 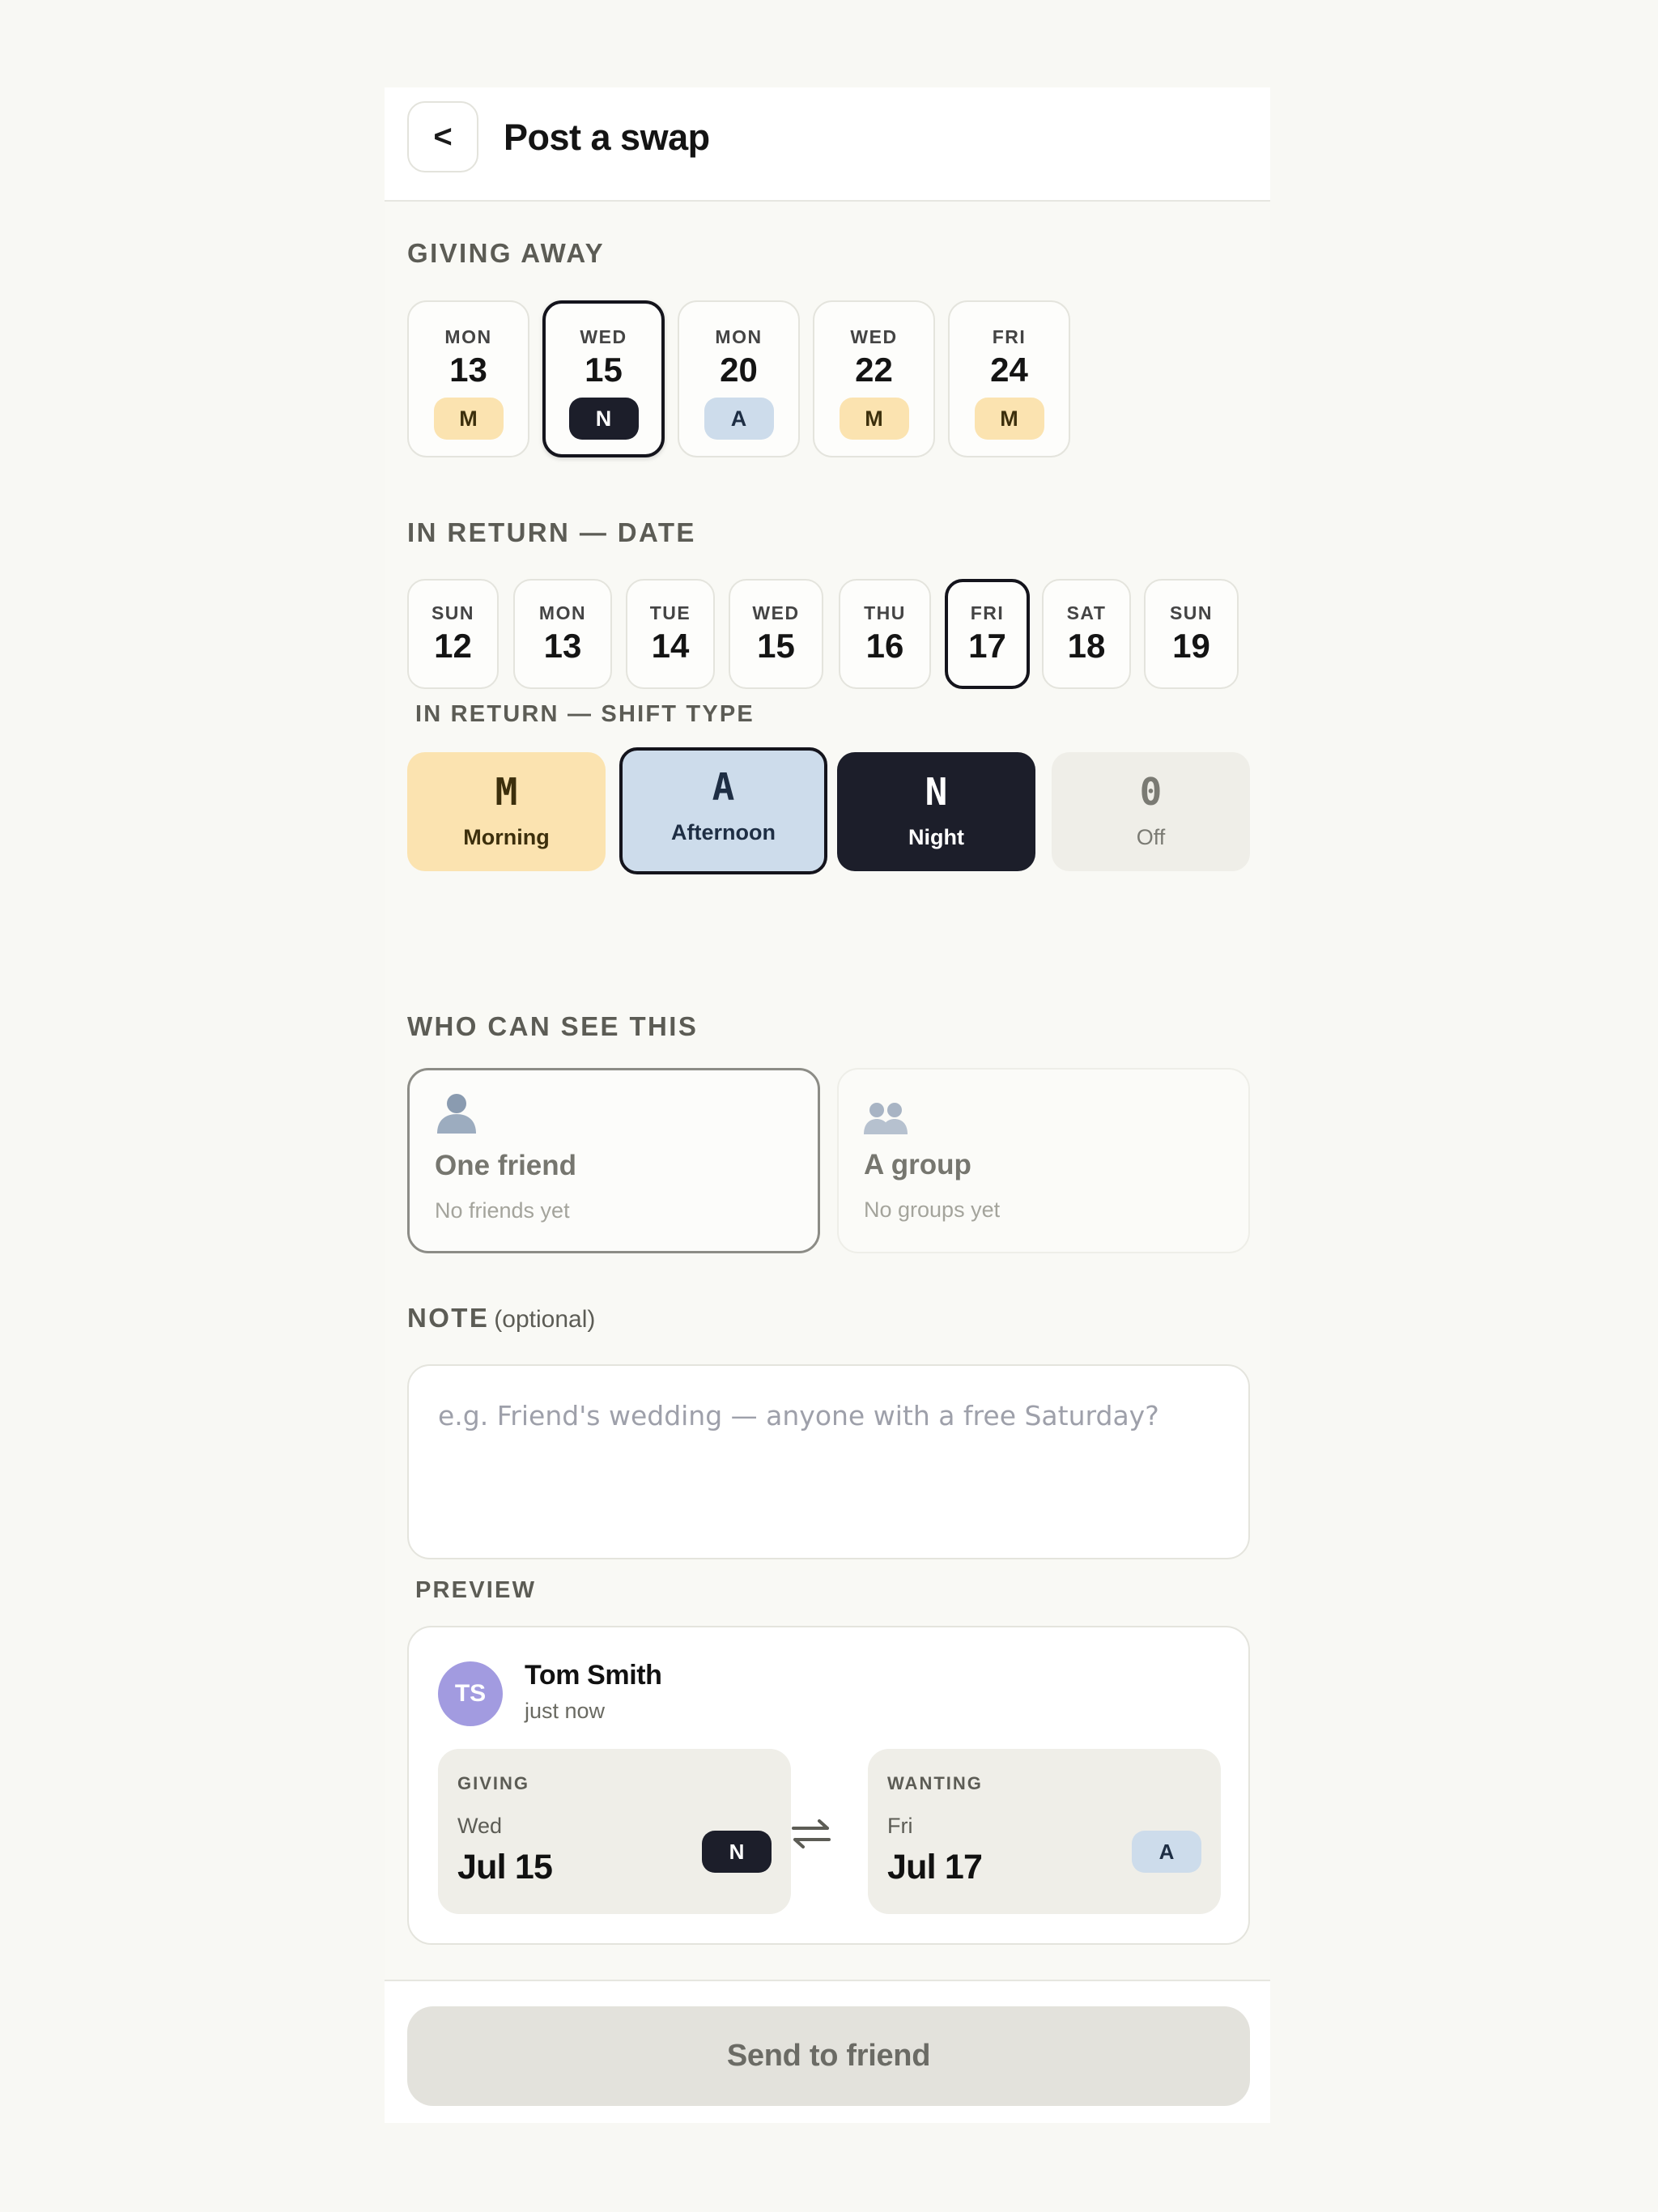 What do you see at coordinates (885, 612) in the screenshot?
I see `day-of-week: THU` at bounding box center [885, 612].